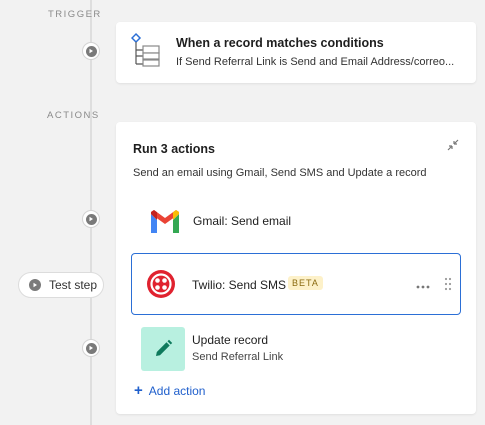  Describe the element at coordinates (146, 50) in the screenshot. I see `record-conditions-icon` at that location.